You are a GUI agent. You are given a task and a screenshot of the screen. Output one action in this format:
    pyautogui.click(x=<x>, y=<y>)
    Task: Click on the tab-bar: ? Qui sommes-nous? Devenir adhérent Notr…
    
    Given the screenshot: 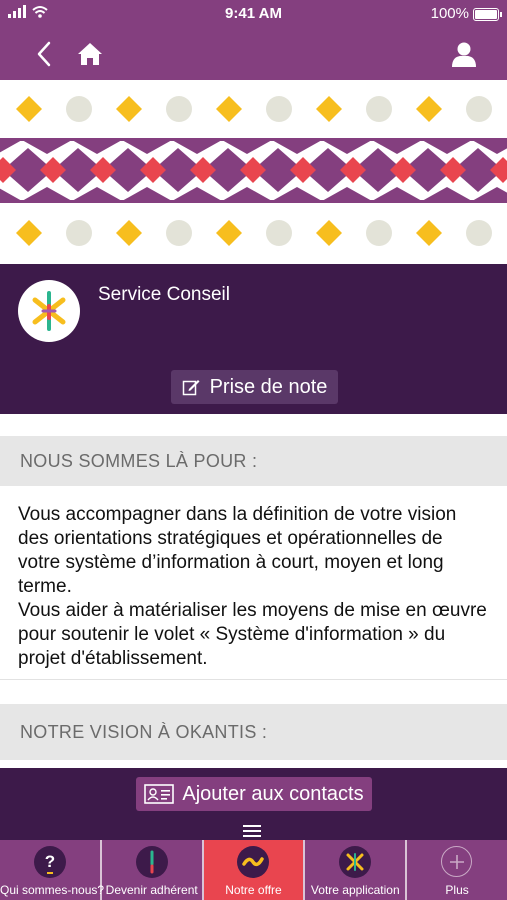 What is the action you would take?
    pyautogui.click(x=253, y=870)
    